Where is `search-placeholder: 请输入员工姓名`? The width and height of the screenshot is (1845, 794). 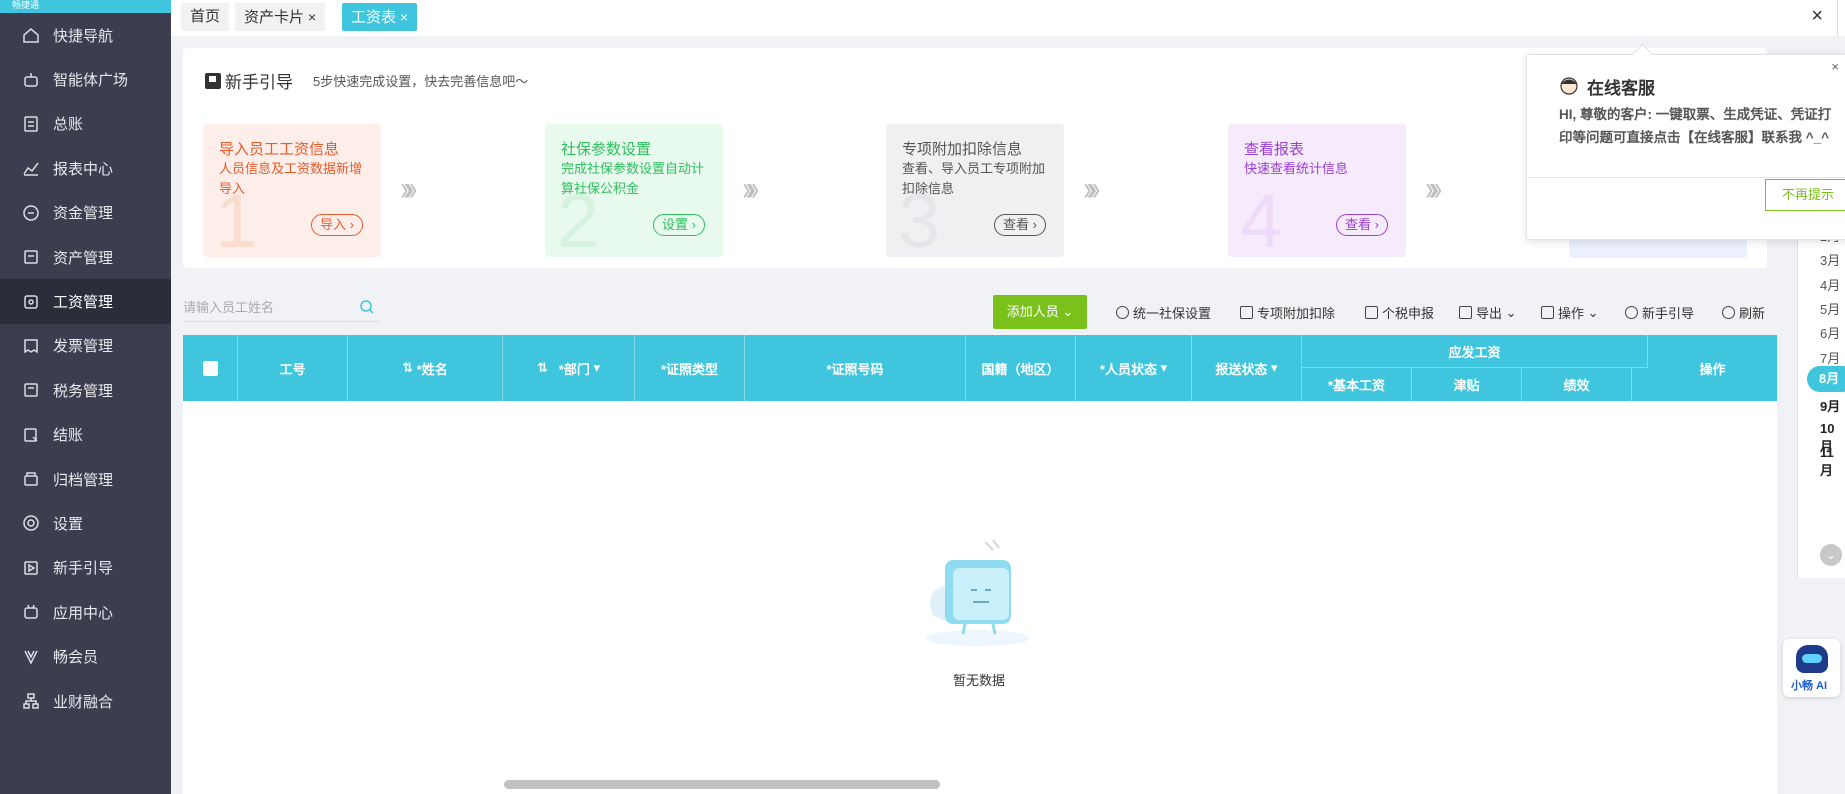
search-placeholder: 请输入员工姓名 is located at coordinates (229, 307).